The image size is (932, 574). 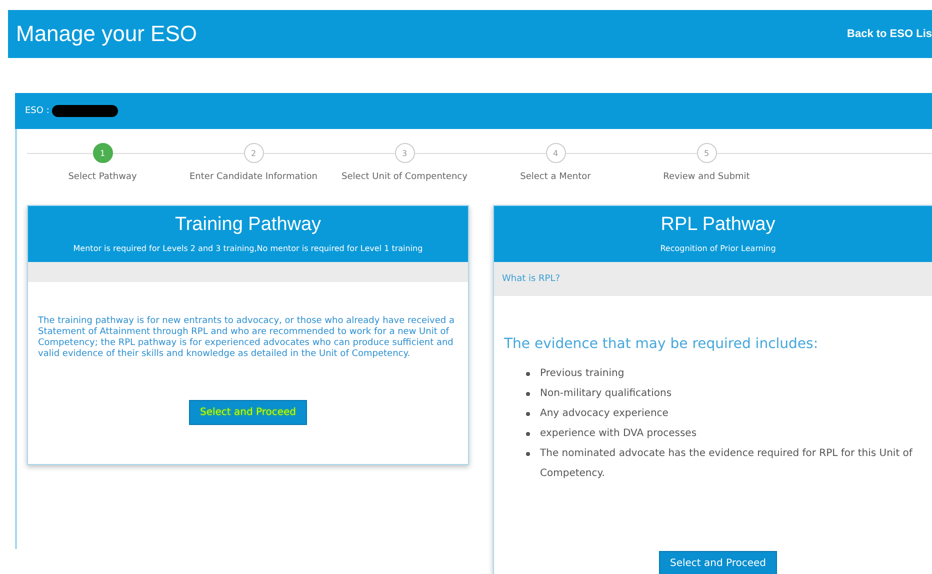 What do you see at coordinates (106, 34) in the screenshot?
I see `page-title: Manage your ESO` at bounding box center [106, 34].